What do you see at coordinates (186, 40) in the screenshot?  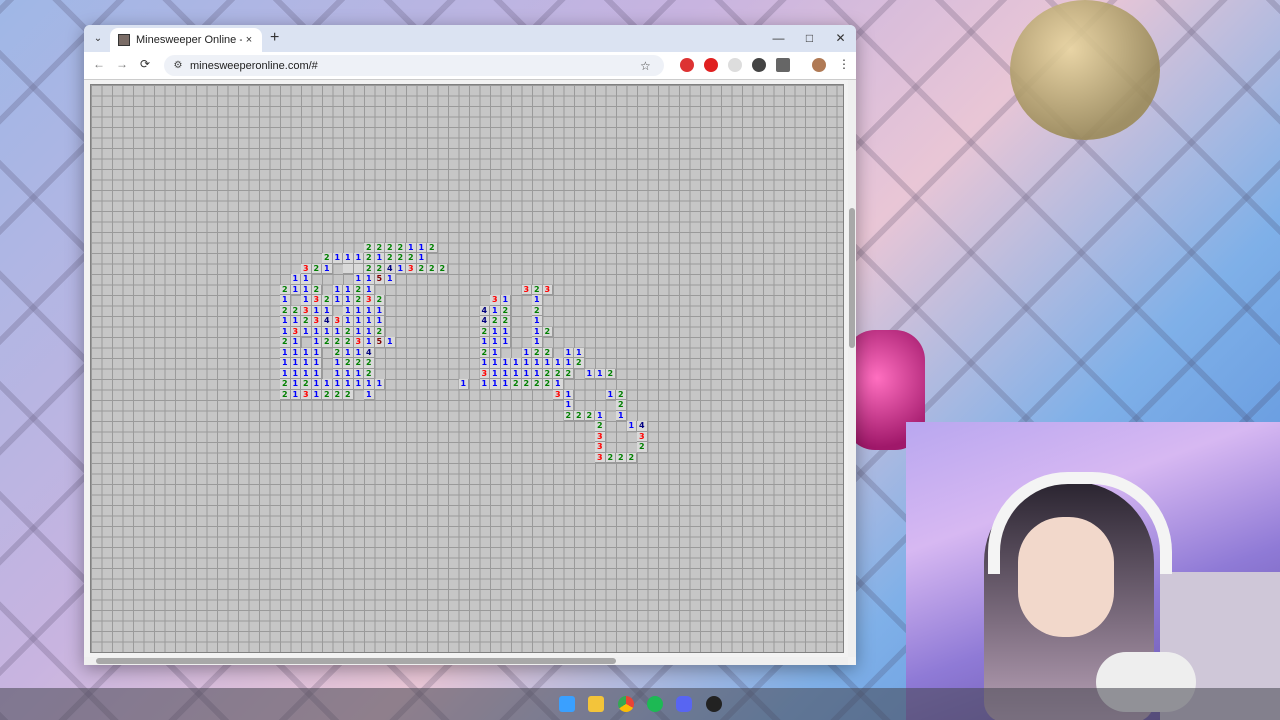 I see `tab-minesweeper: Minesweeper Online - Play Fre ×` at bounding box center [186, 40].